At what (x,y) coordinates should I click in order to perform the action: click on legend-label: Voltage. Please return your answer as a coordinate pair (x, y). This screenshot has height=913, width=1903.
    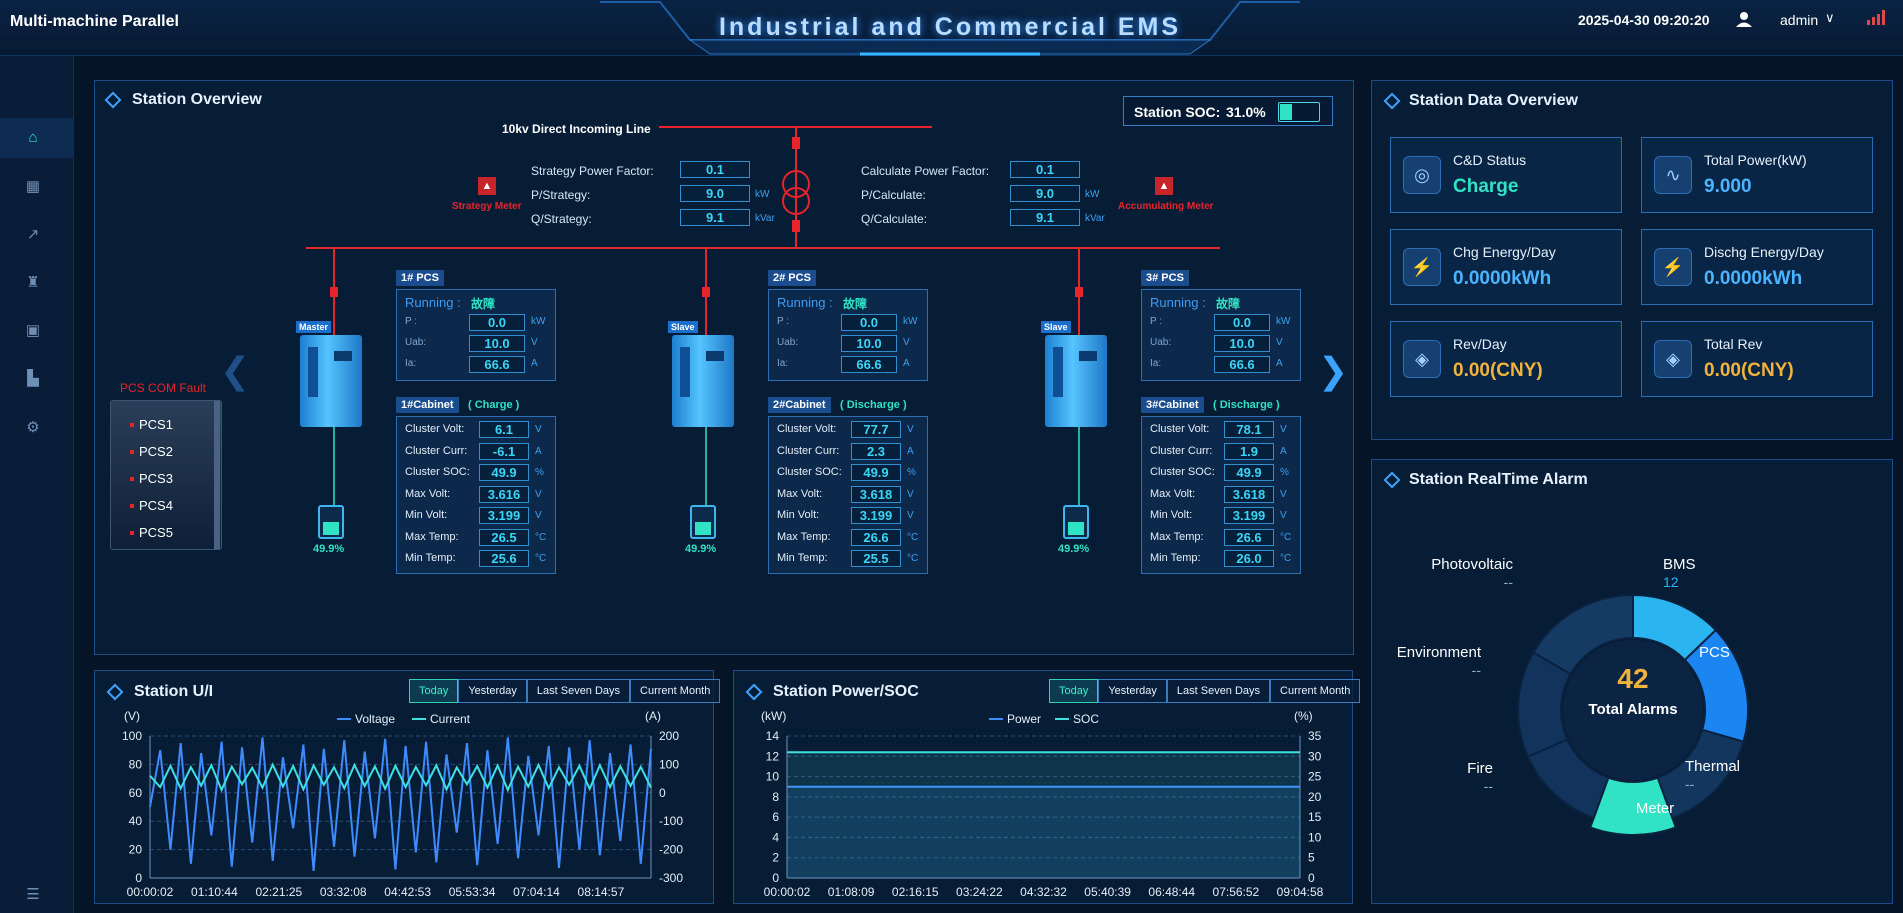
    Looking at the image, I should click on (375, 719).